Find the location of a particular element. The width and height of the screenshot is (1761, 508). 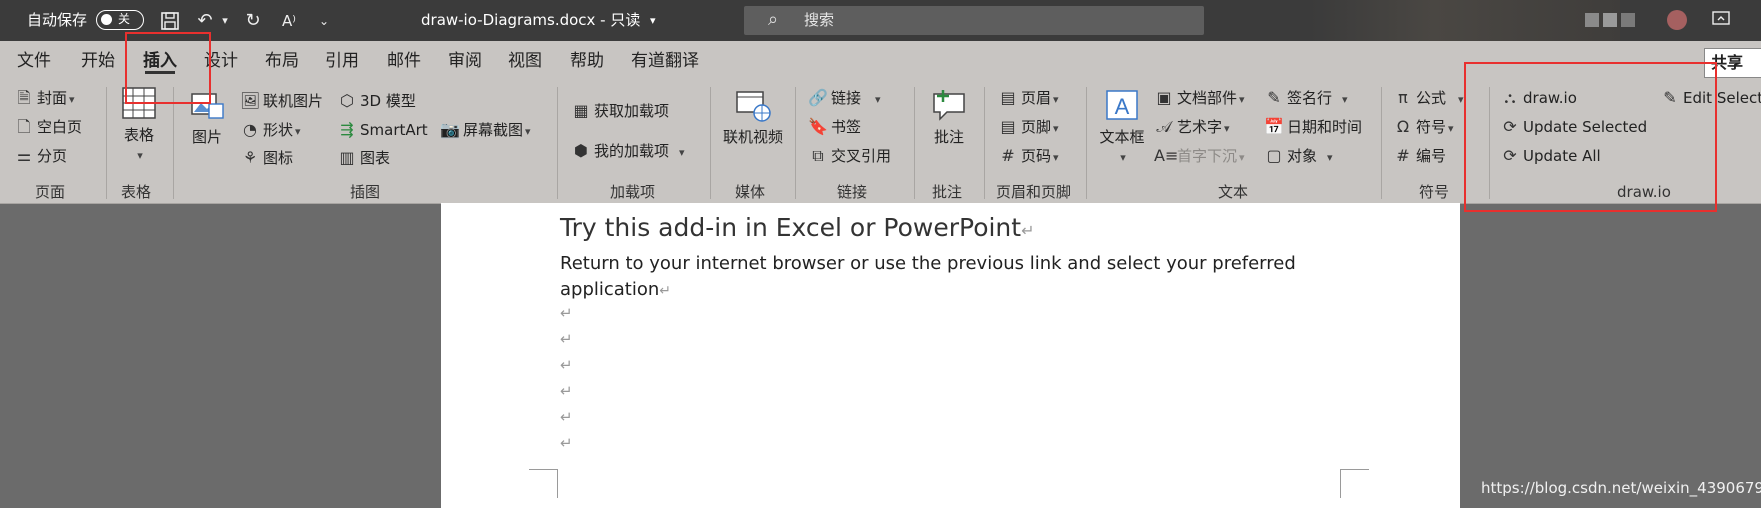

ribbon-display-icon is located at coordinates (1721, 21).